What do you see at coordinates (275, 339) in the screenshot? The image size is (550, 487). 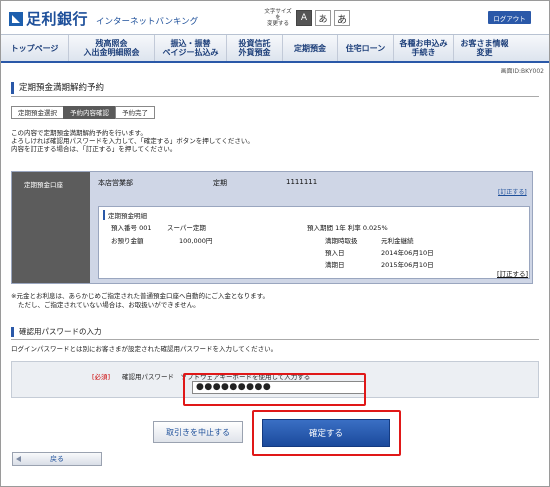 I see `password-section-divider` at bounding box center [275, 339].